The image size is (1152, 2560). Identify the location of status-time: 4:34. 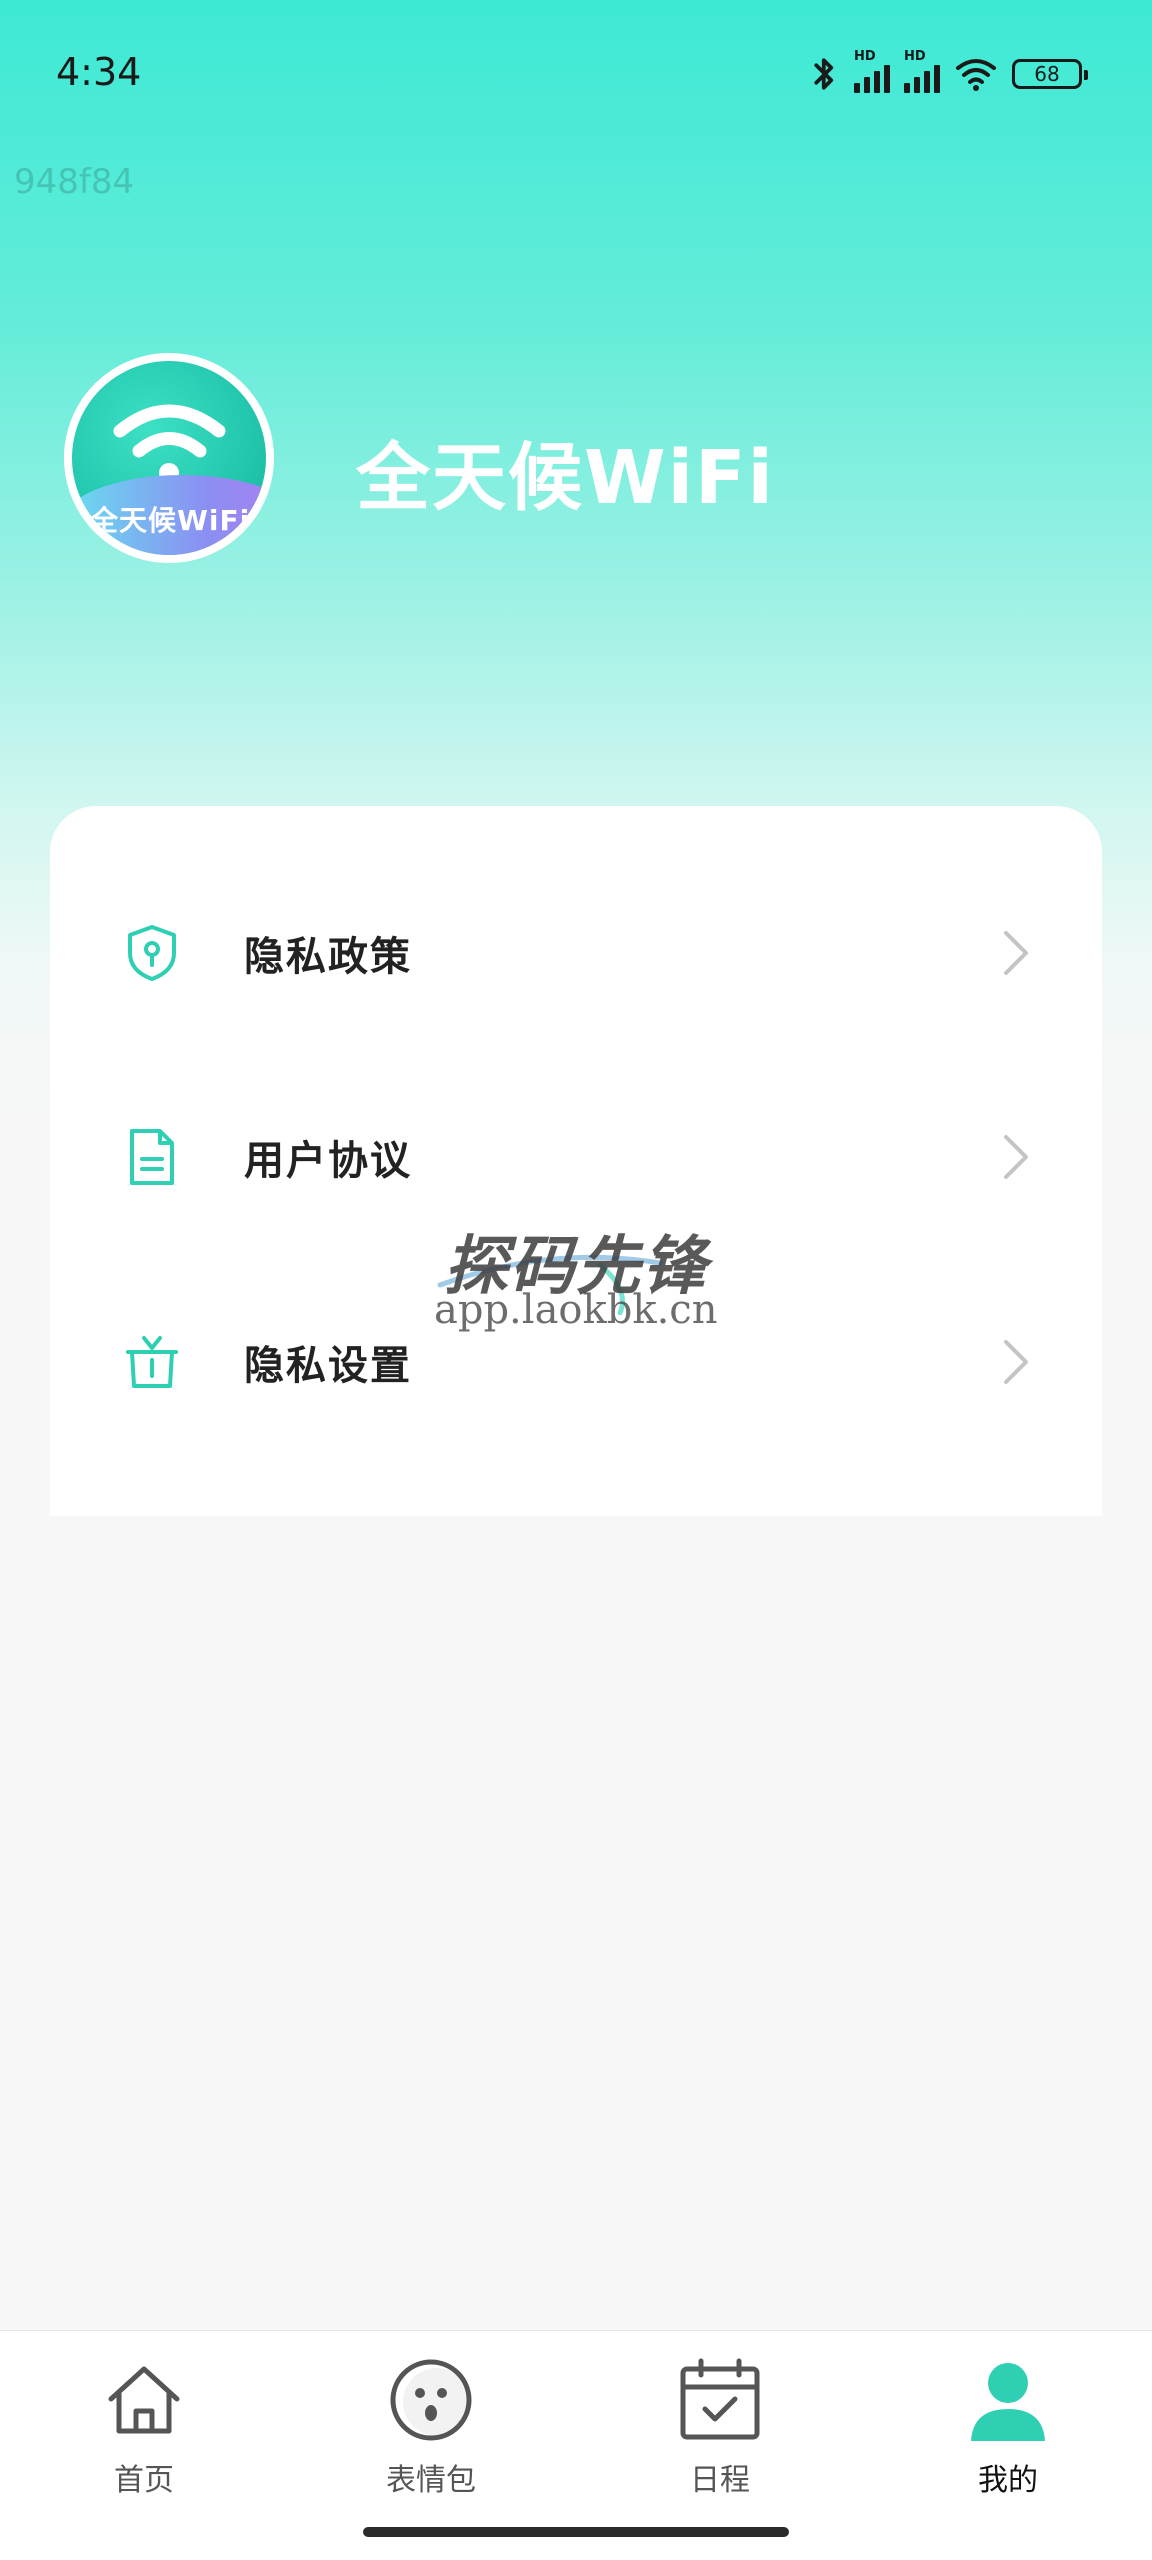
(99, 72).